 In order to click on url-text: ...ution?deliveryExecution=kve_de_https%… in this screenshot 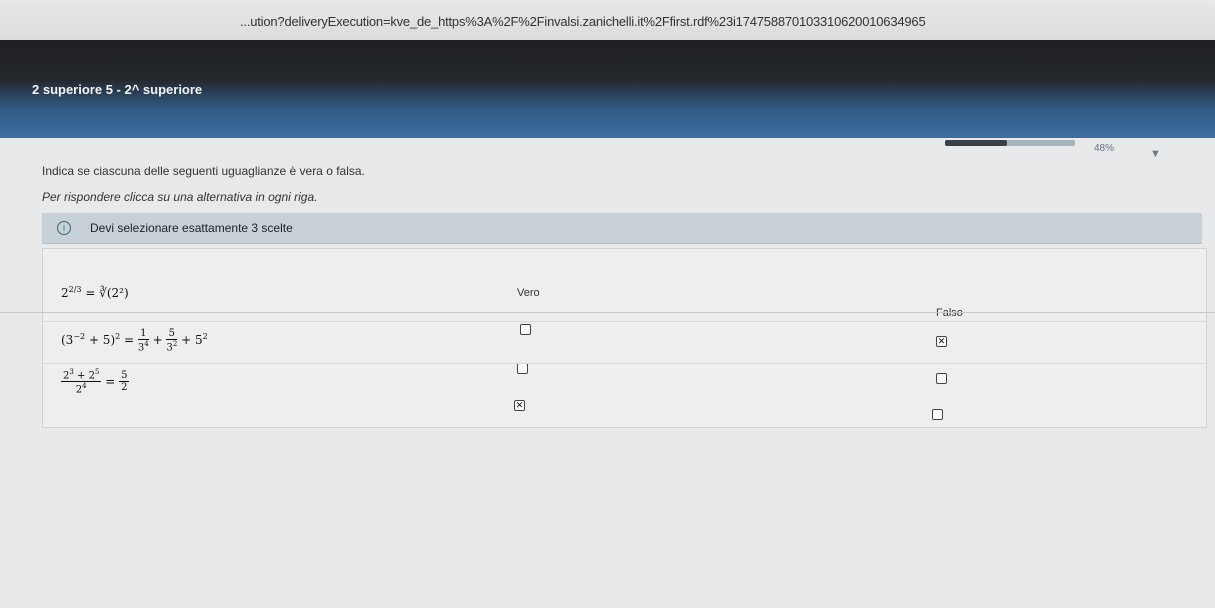, I will do `click(583, 21)`.